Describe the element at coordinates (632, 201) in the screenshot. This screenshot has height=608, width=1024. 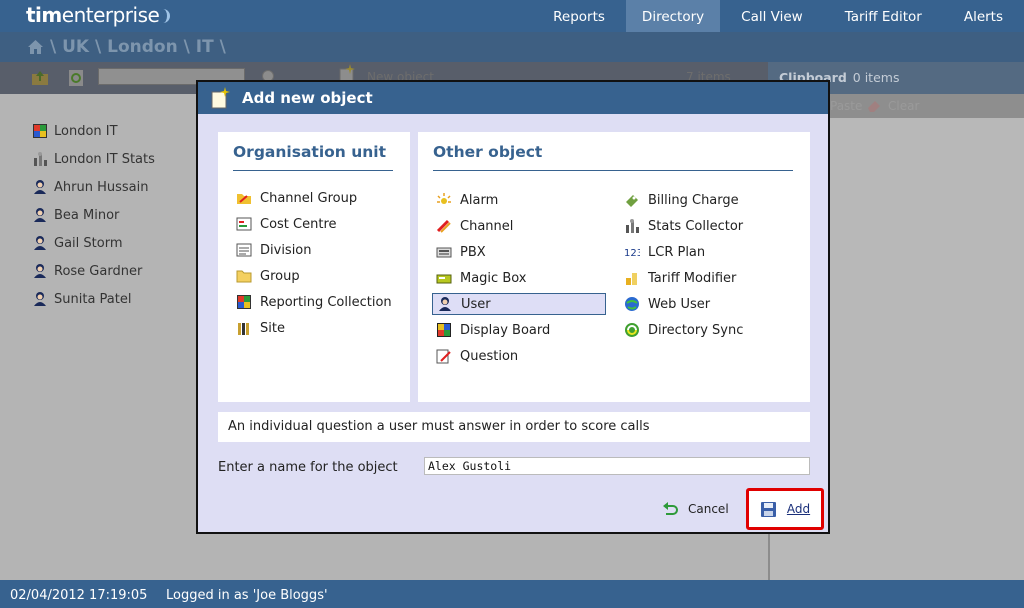
I see `billing-charge-icon` at that location.